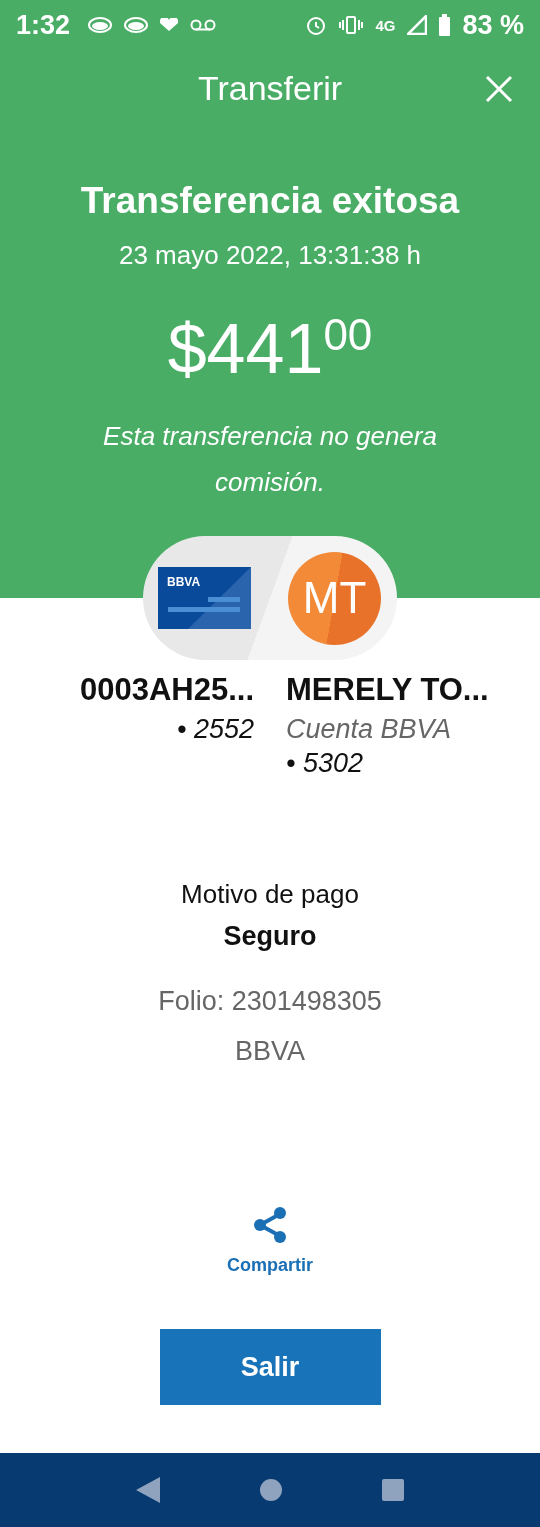 This screenshot has width=540, height=1527. Describe the element at coordinates (369, 729) in the screenshot. I see `recipient-bank: Cuenta BBVA` at that location.